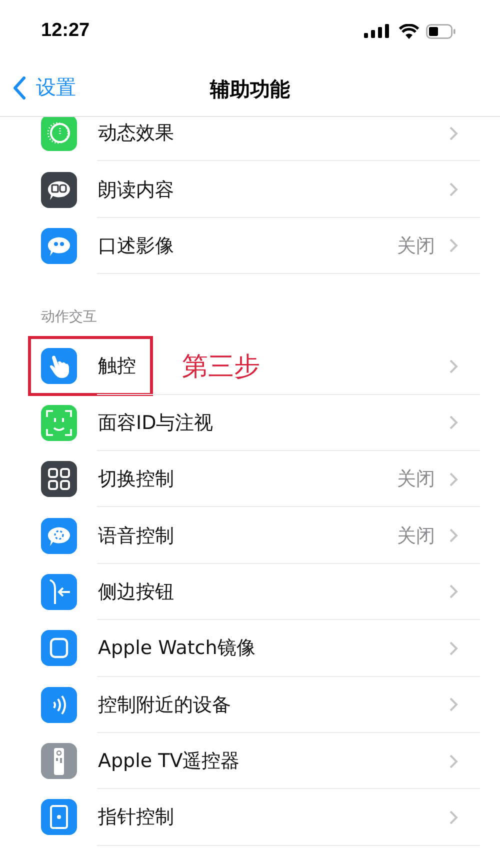 Image resolution: width=500 pixels, height=852 pixels. What do you see at coordinates (136, 817) in the screenshot?
I see `row-label: 指针控制` at bounding box center [136, 817].